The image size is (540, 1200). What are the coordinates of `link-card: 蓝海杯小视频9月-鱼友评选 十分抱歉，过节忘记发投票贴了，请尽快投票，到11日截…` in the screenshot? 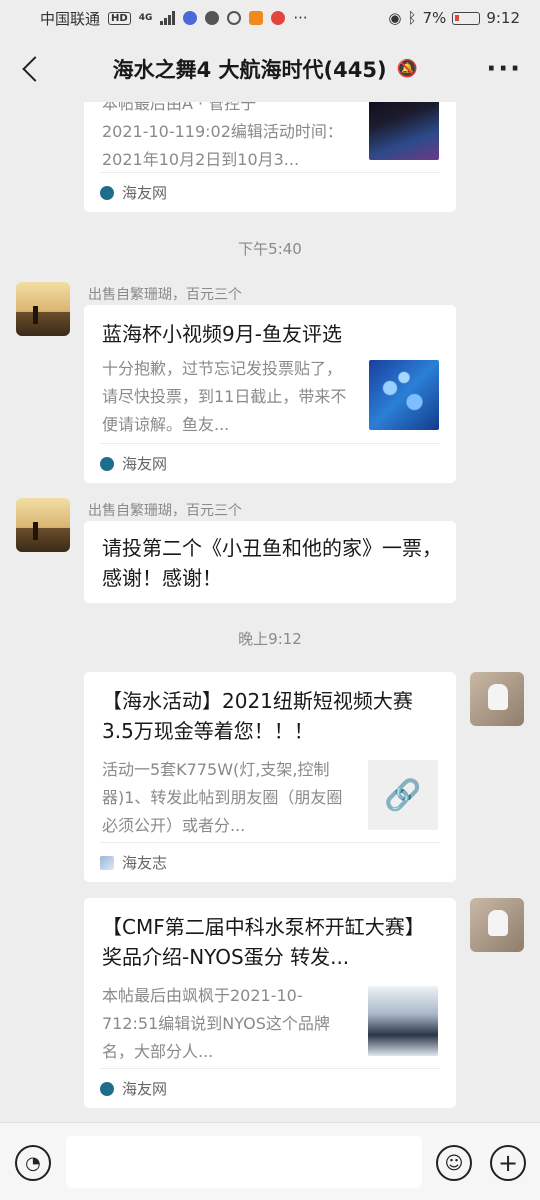 It's located at (270, 394).